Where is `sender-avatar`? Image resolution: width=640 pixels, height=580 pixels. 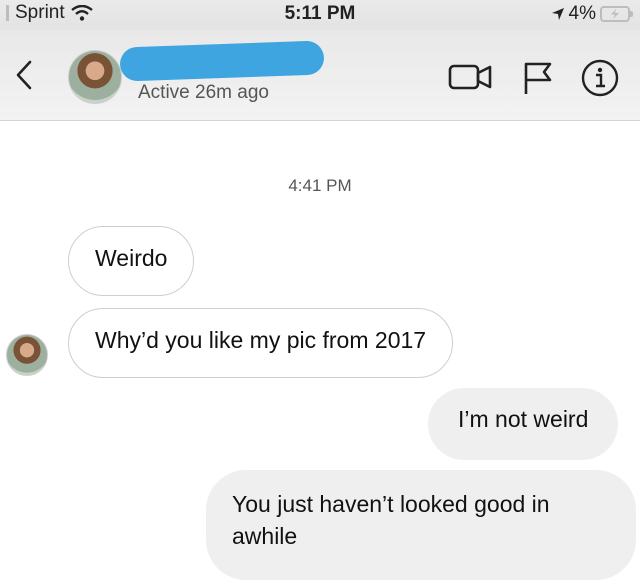
sender-avatar is located at coordinates (27, 355).